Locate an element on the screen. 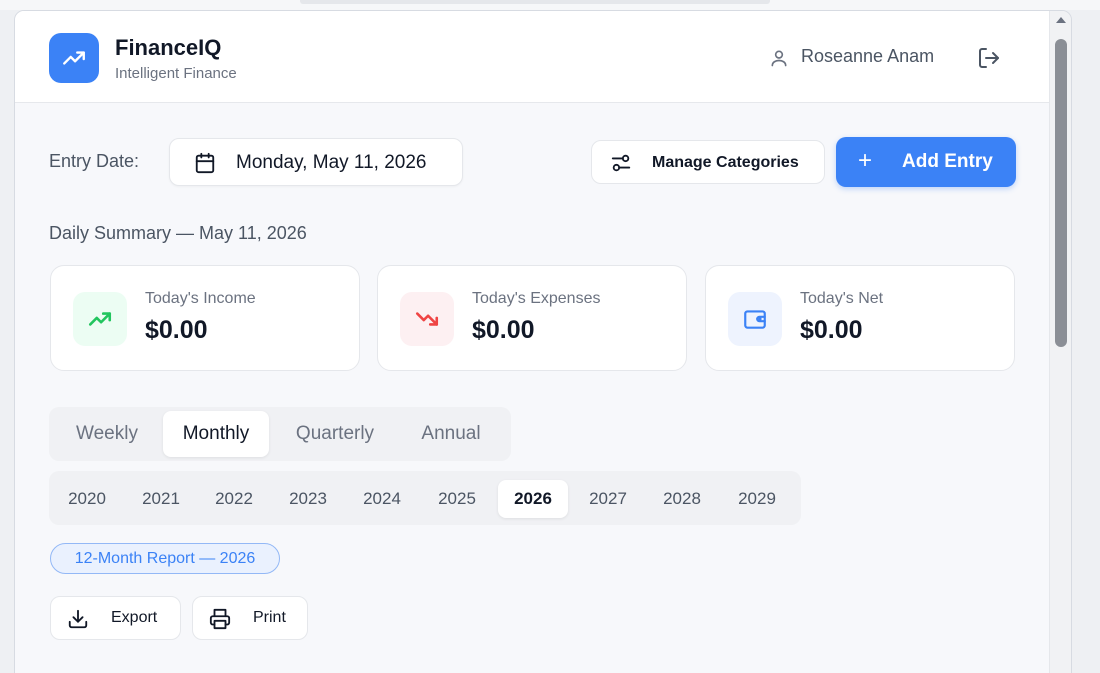 This screenshot has width=1100, height=673. entry-date-picker: Monday, May 11, 2026 is located at coordinates (316, 162).